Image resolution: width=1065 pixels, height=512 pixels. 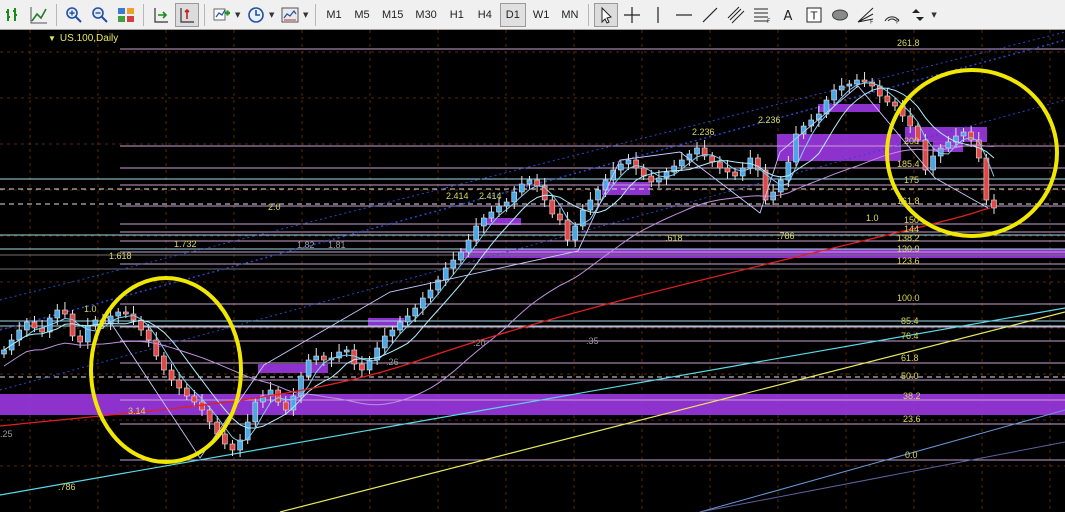 I want to click on equidistant-channel-button, so click(x=736, y=15).